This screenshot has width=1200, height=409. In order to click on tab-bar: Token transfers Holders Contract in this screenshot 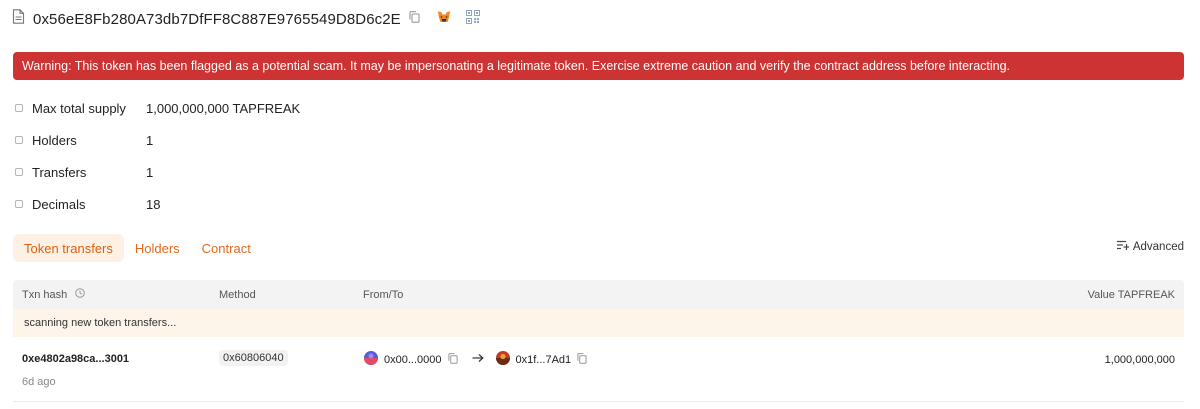, I will do `click(137, 248)`.